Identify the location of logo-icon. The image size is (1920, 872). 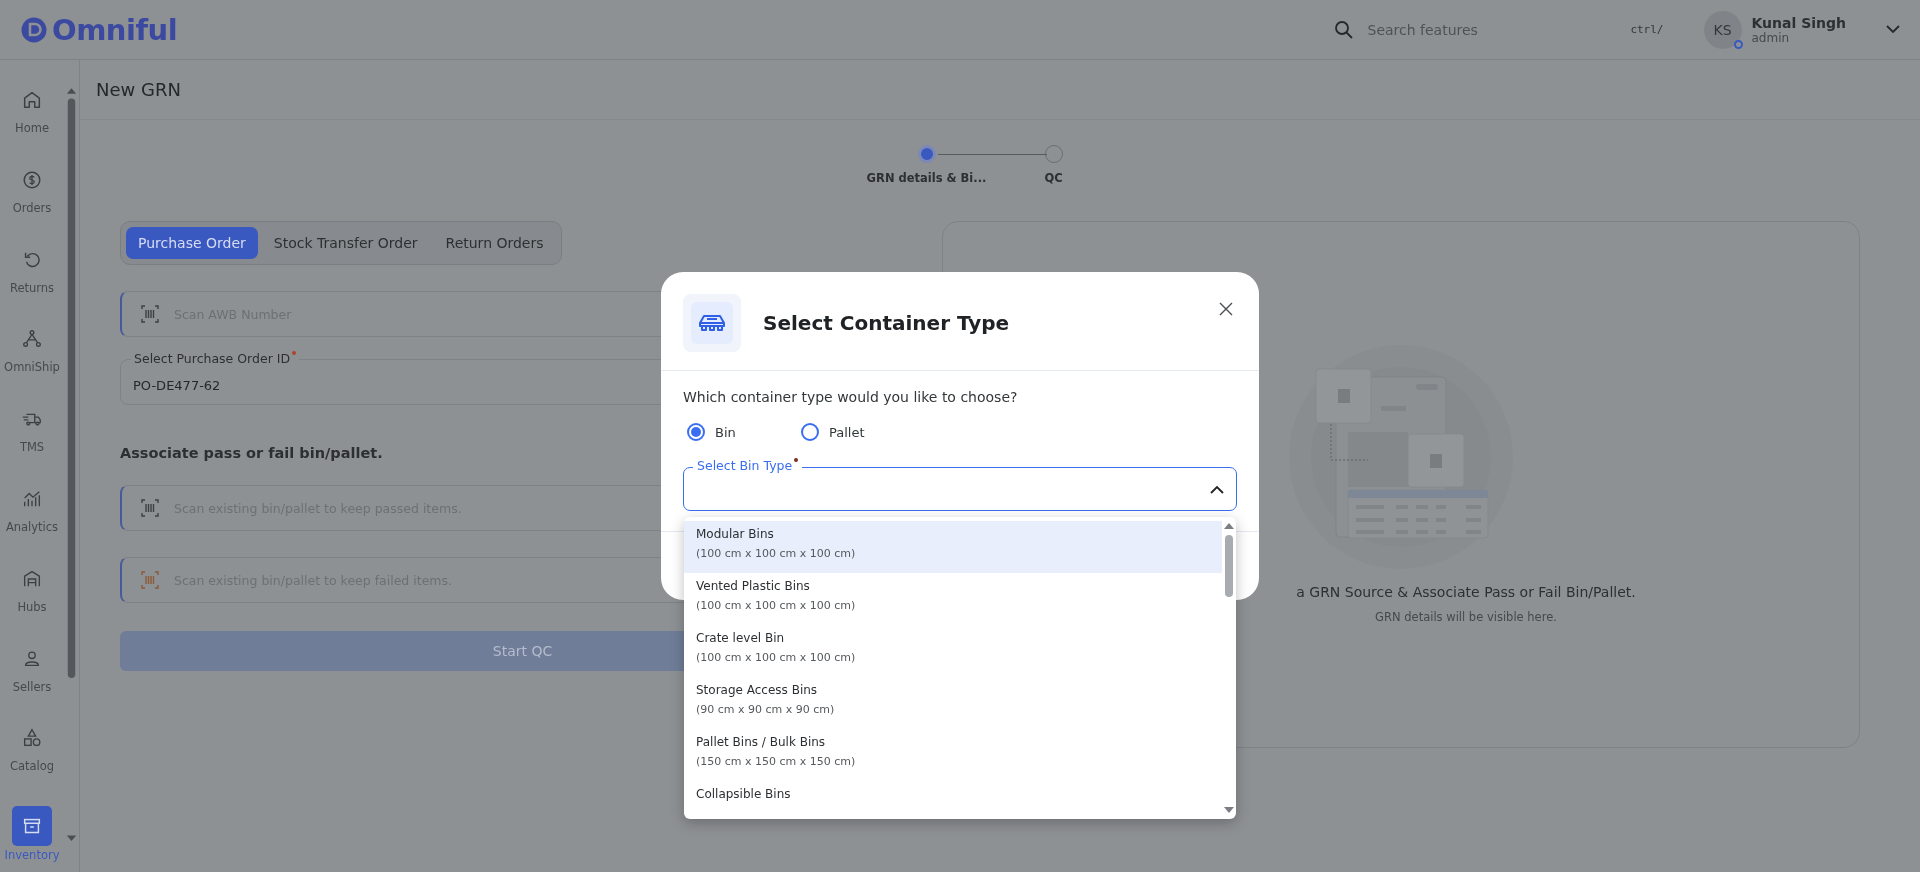
(34, 29).